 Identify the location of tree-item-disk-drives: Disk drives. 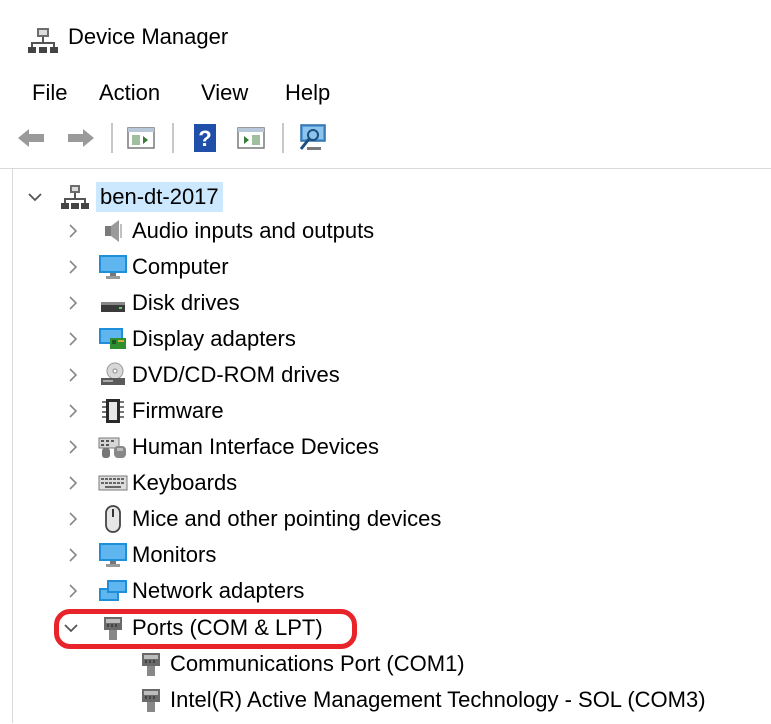
(153, 303).